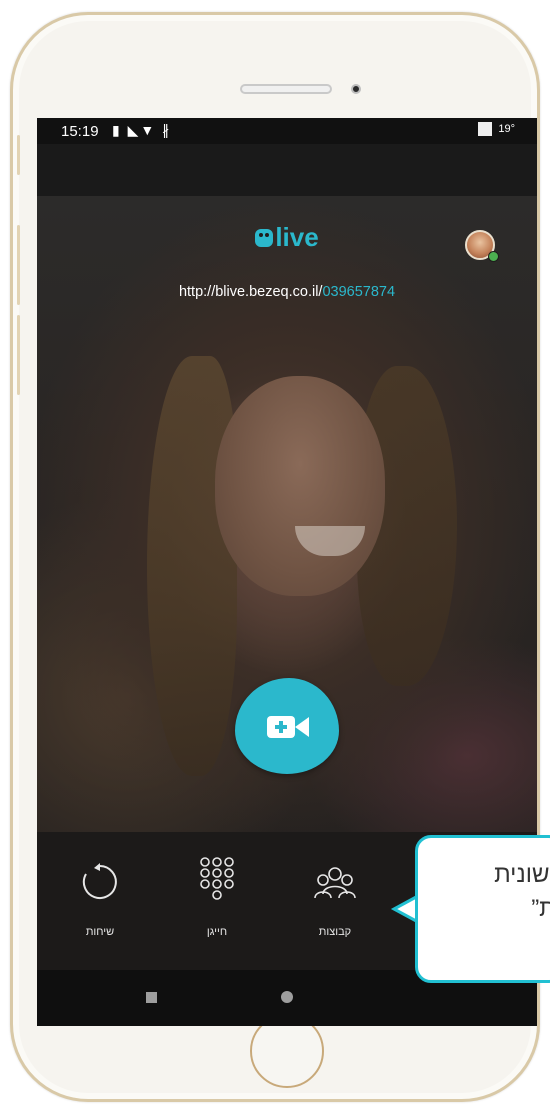  What do you see at coordinates (540, 908) in the screenshot?
I see `callout-line-2: ות”` at bounding box center [540, 908].